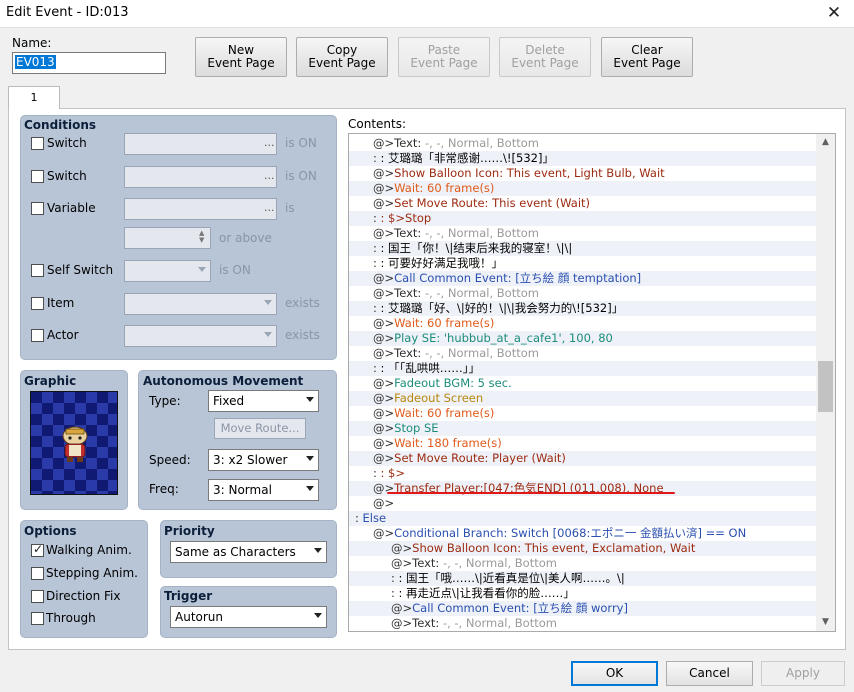 Image resolution: width=854 pixels, height=692 pixels. What do you see at coordinates (263, 490) in the screenshot?
I see `frequency-select: 3: Normal` at bounding box center [263, 490].